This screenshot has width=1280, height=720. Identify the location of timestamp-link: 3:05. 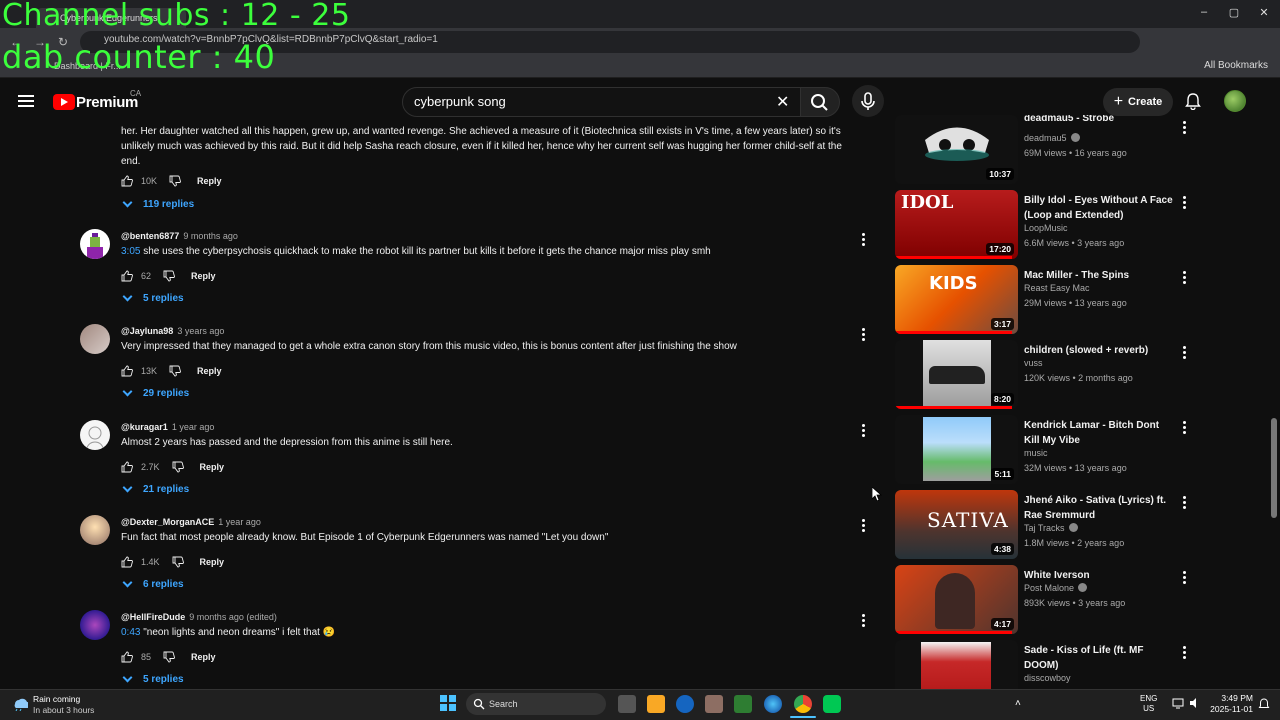
(130, 251).